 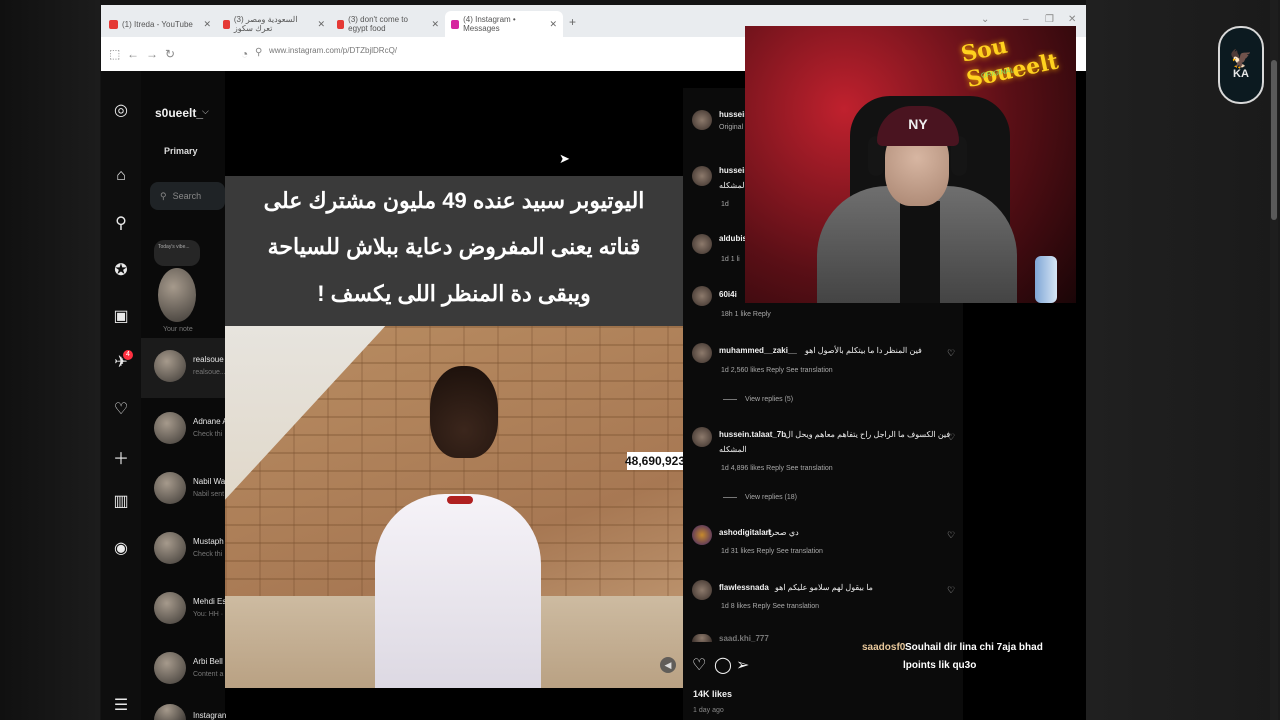 I want to click on heart-icon: ♡, so click(x=121, y=409).